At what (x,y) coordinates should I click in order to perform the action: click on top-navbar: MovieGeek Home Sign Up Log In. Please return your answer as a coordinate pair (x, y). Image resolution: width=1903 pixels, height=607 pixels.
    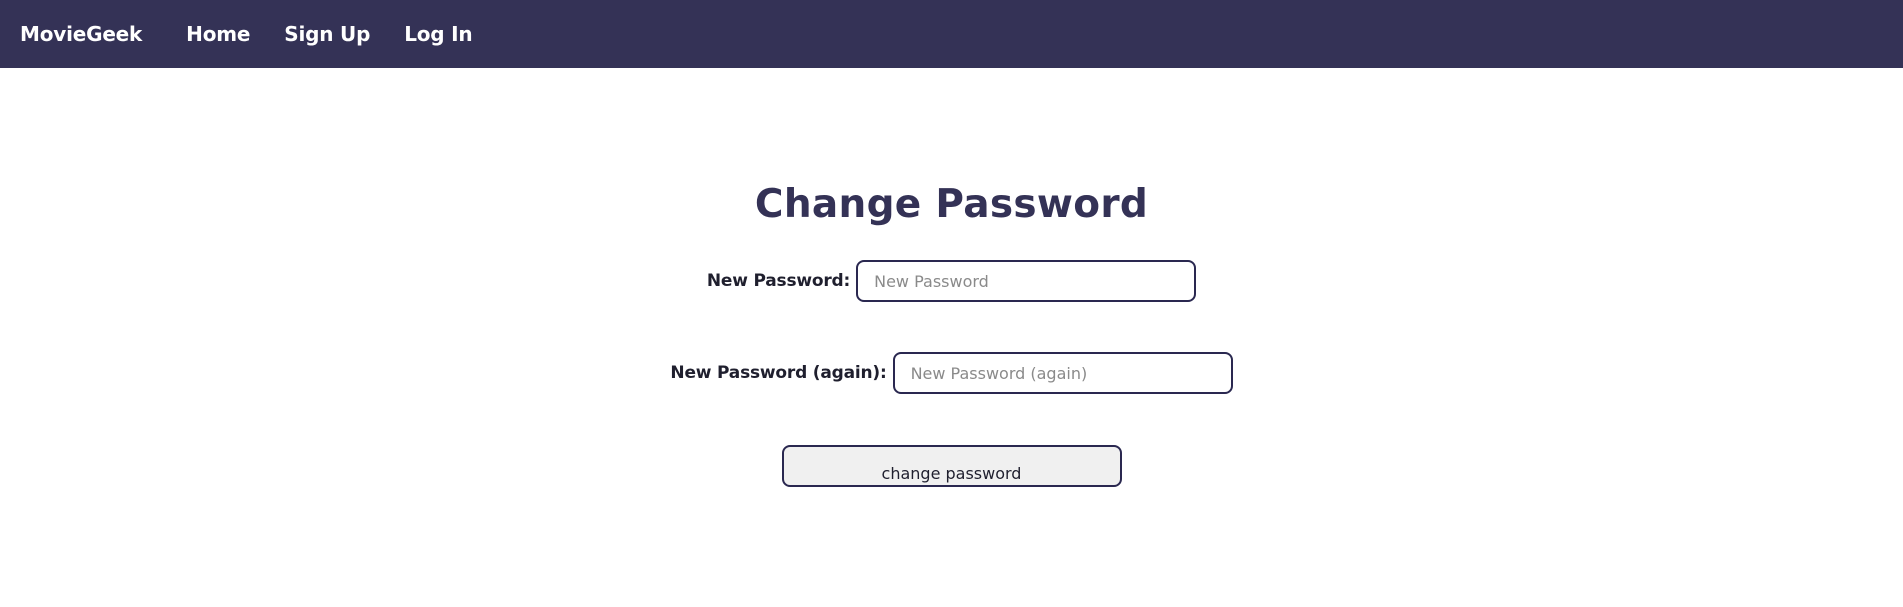
    Looking at the image, I should click on (951, 34).